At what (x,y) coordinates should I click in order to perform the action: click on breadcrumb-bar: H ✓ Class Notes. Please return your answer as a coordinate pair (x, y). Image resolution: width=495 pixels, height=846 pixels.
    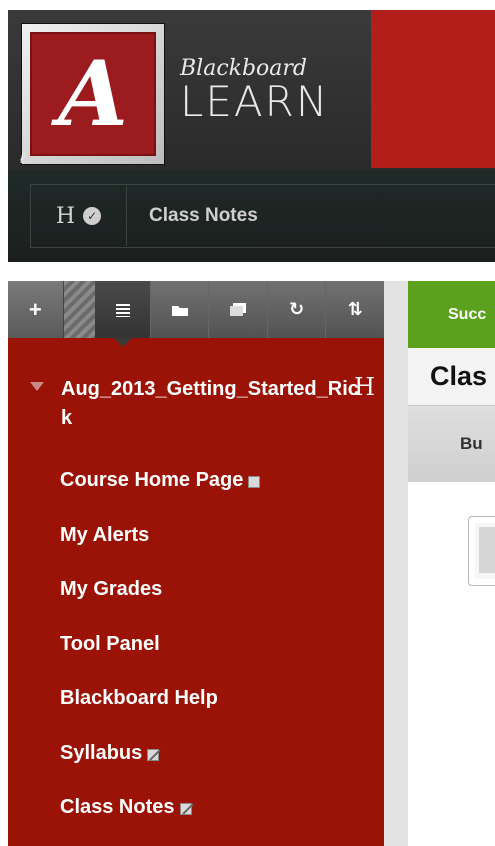
    Looking at the image, I should click on (251, 216).